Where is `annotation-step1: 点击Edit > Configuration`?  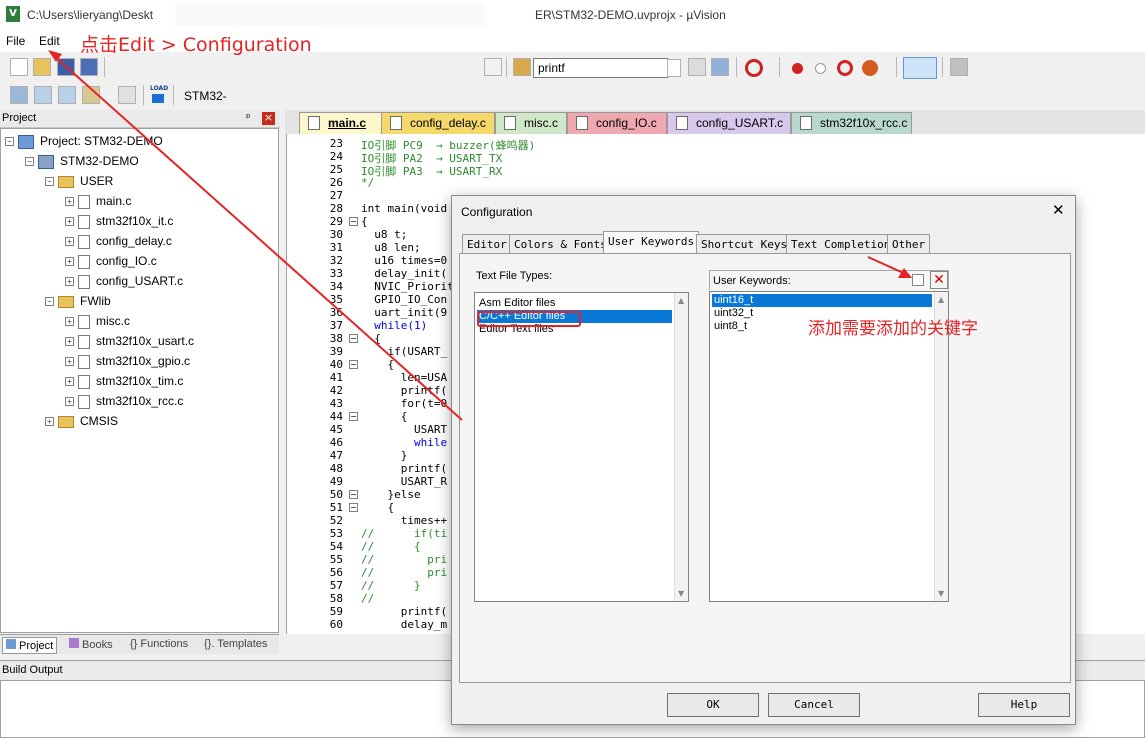 annotation-step1: 点击Edit > Configuration is located at coordinates (196, 45).